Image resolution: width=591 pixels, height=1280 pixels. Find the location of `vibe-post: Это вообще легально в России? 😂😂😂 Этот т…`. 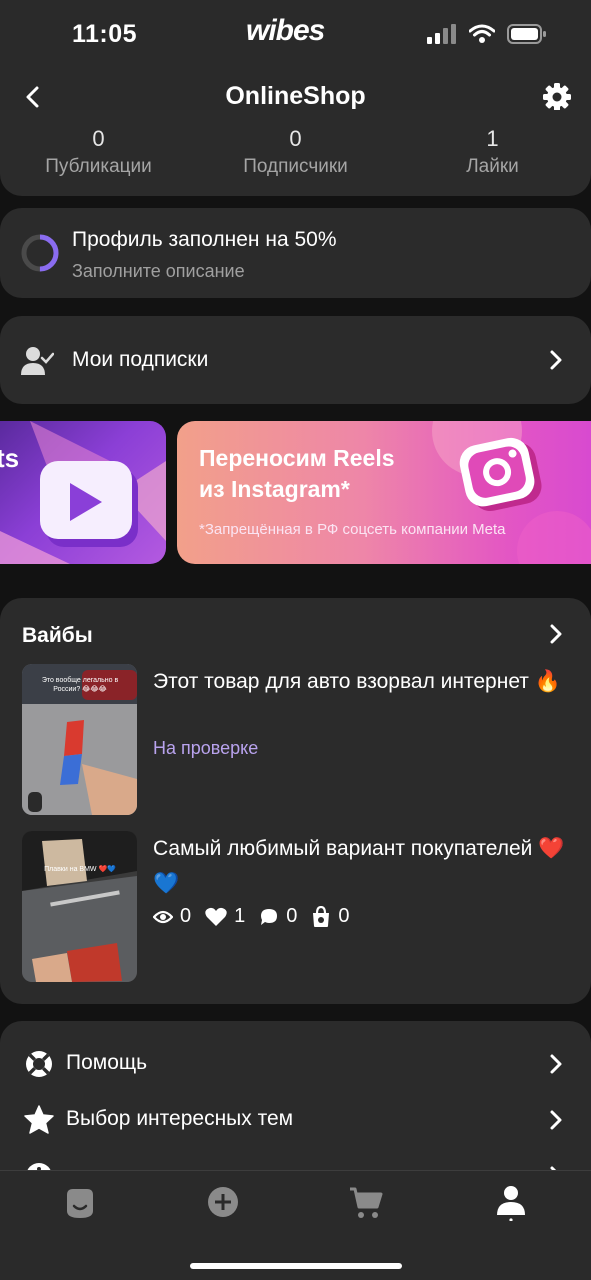

vibe-post: Это вообще легально в России? 😂😂😂 Этот т… is located at coordinates (302, 739).